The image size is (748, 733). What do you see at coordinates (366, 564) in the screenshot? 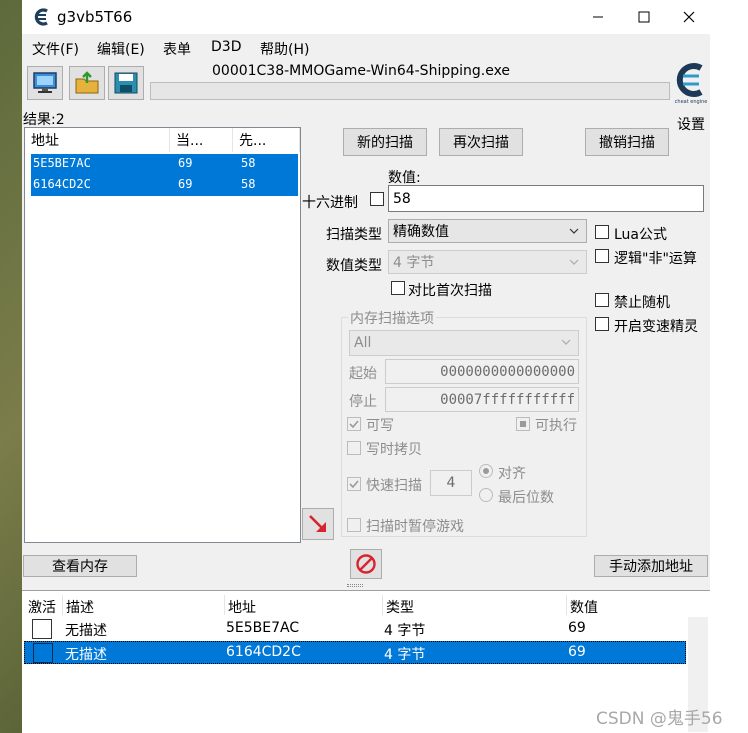
I see `clear-list-button` at bounding box center [366, 564].